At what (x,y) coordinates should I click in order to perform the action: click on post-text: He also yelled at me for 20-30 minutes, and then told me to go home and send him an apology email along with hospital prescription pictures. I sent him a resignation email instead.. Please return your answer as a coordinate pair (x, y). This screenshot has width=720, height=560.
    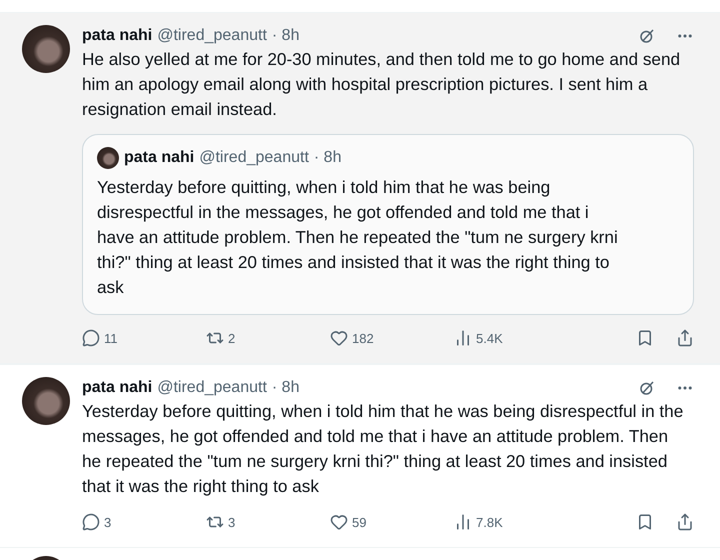
    Looking at the image, I should click on (382, 84).